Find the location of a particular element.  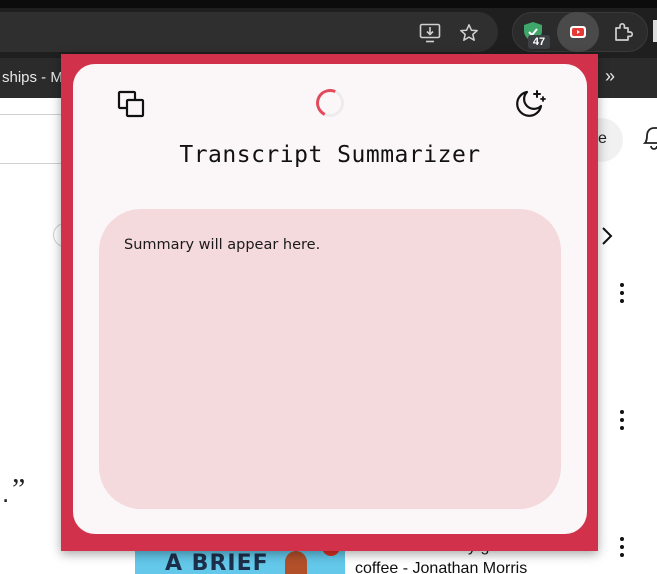

window-edge is located at coordinates (655, 31).